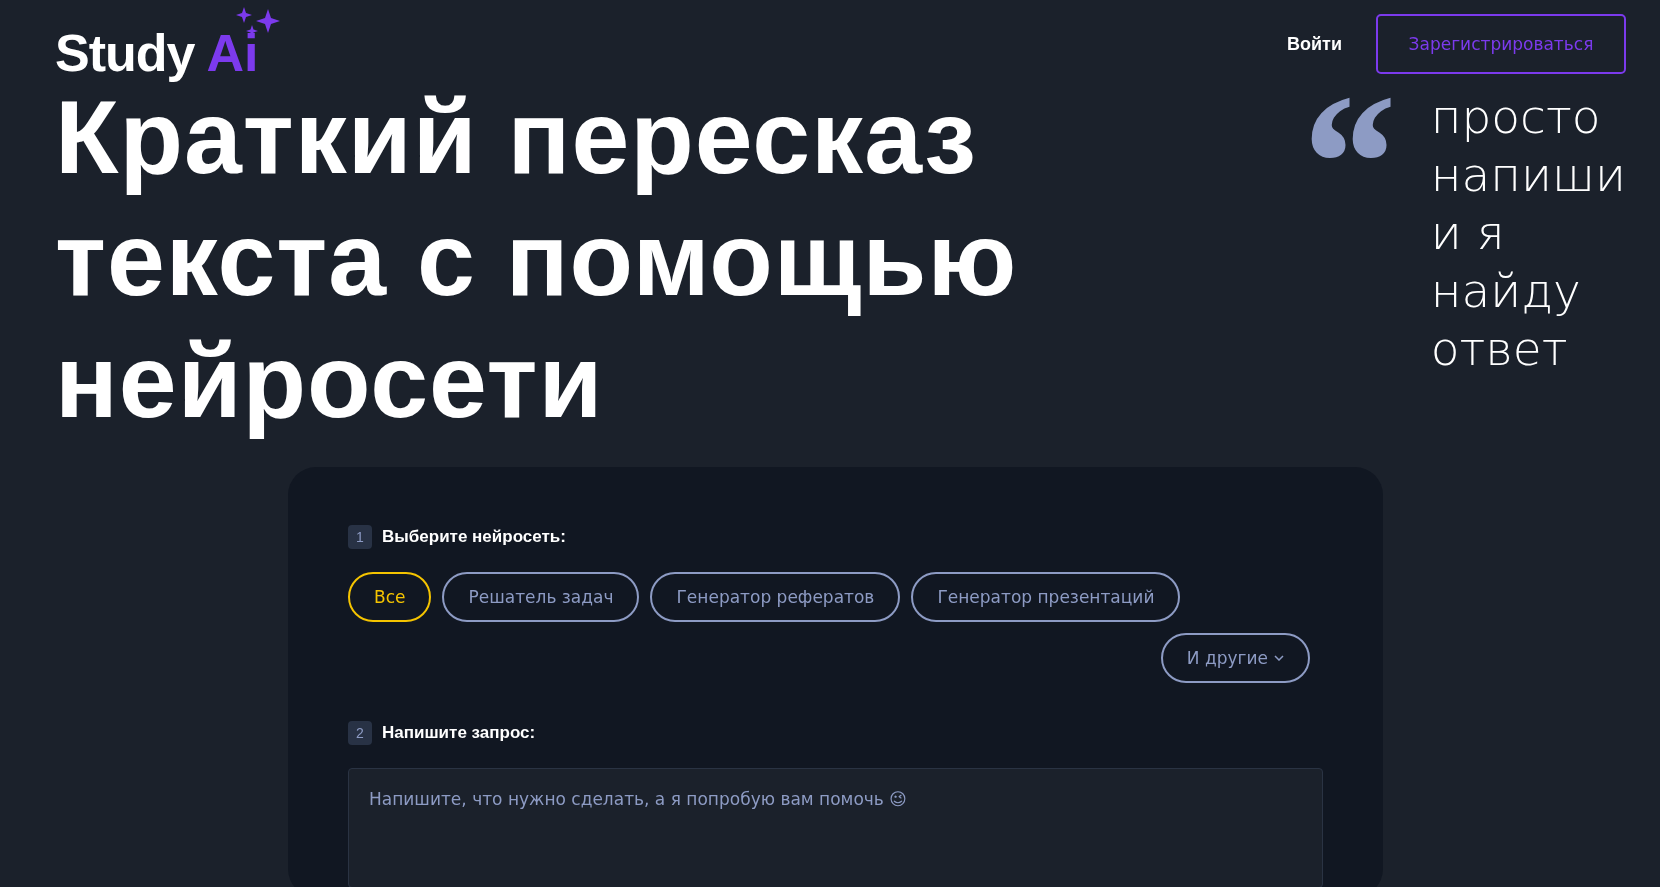 This screenshot has height=887, width=1660. What do you see at coordinates (536, 259) in the screenshot?
I see `page-title-line: текста с помощью` at bounding box center [536, 259].